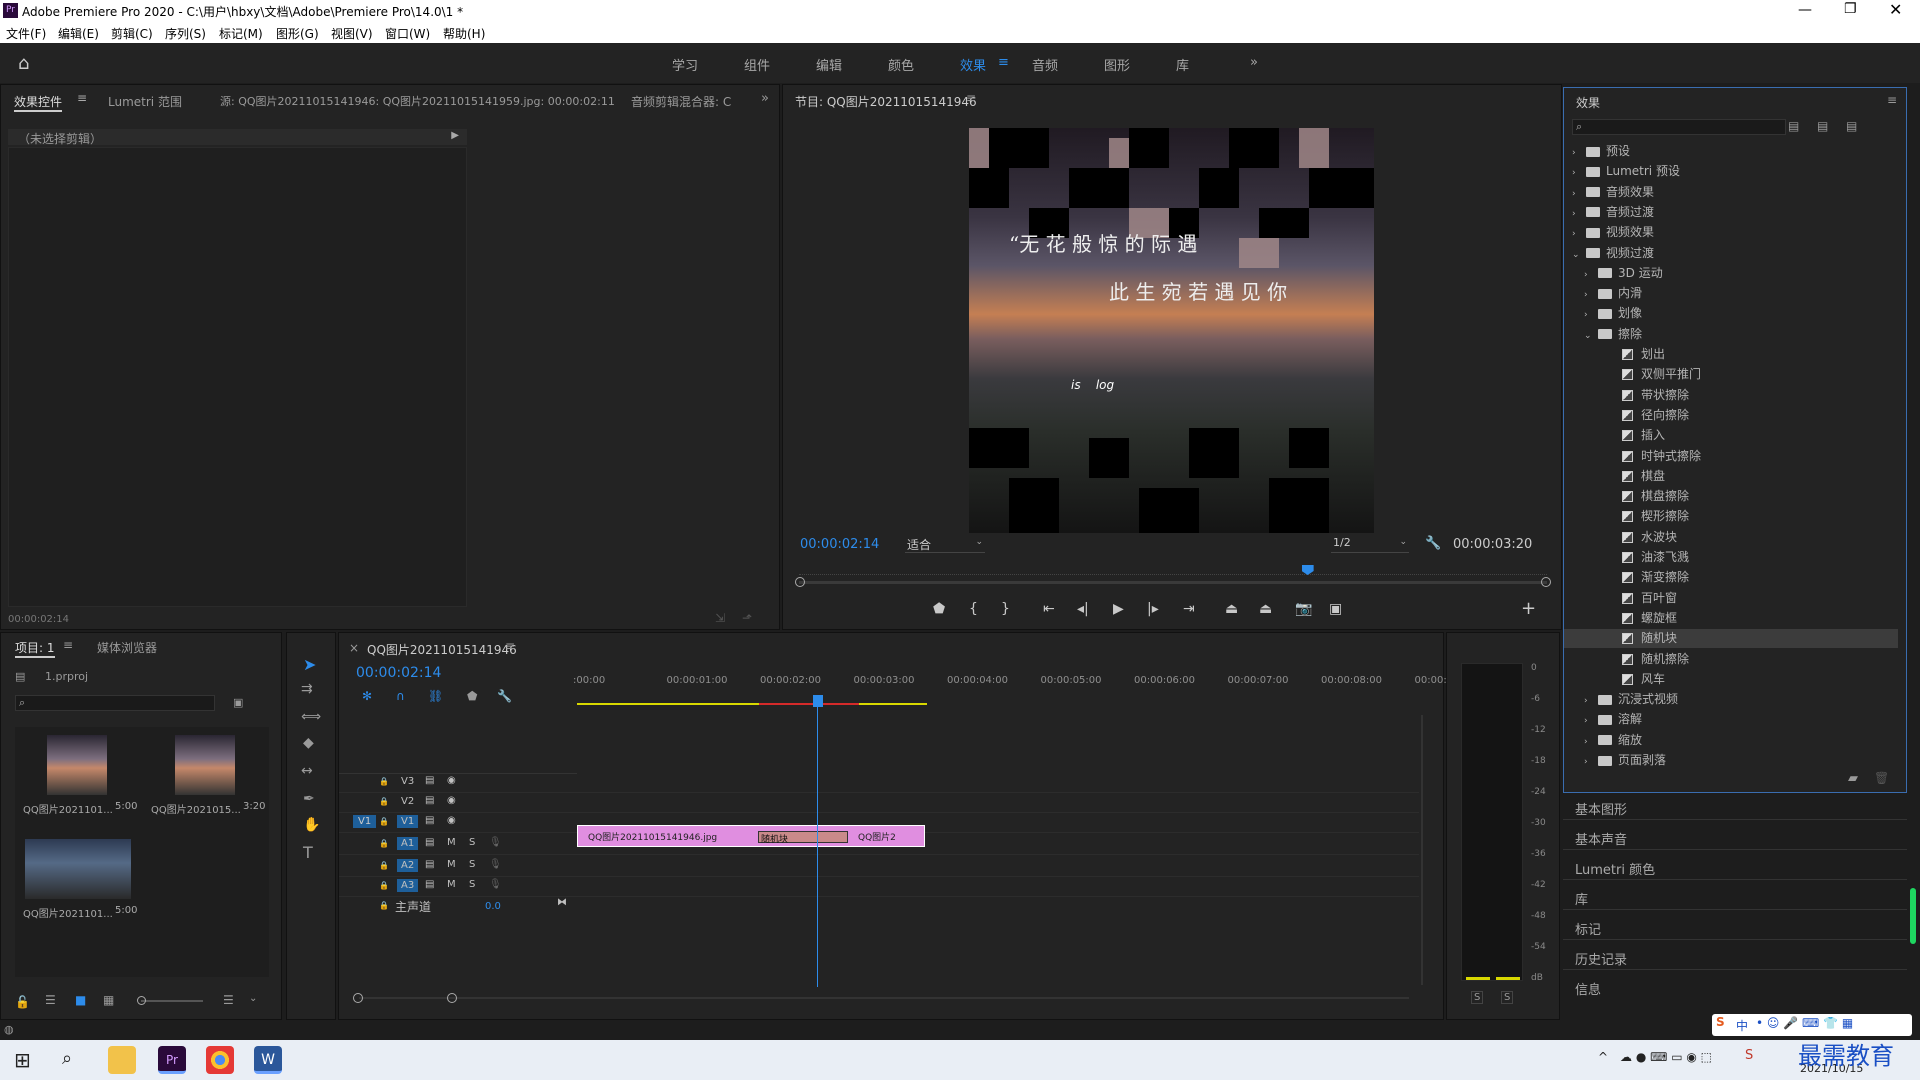  I want to click on step-back-icon: ◂|, so click(1083, 609).